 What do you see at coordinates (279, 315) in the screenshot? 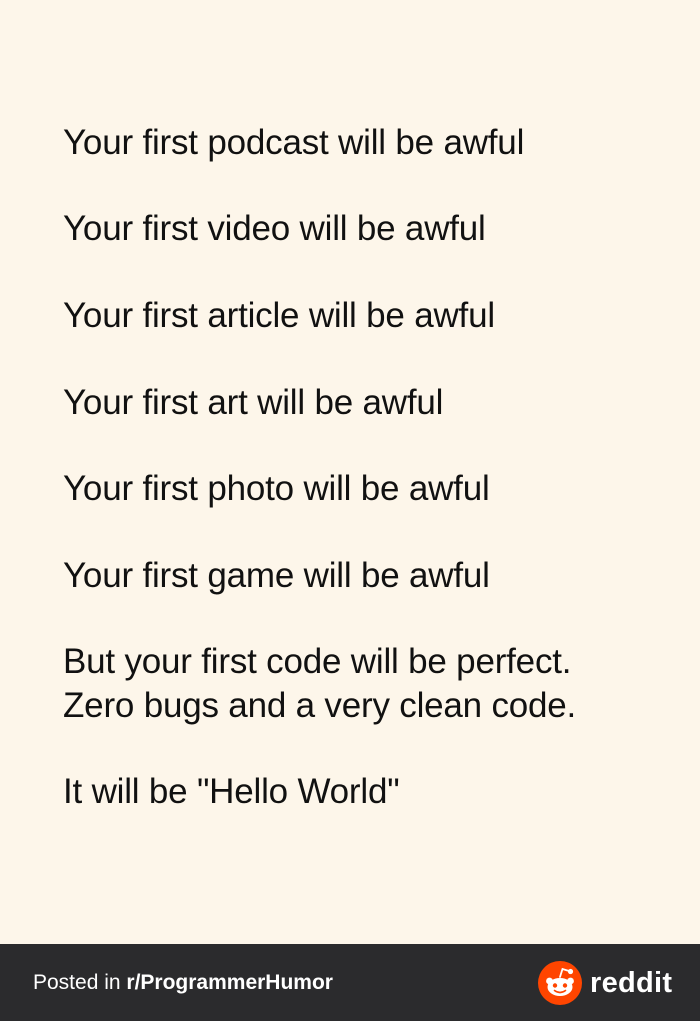
I see `post-line: Your first article will be awful` at bounding box center [279, 315].